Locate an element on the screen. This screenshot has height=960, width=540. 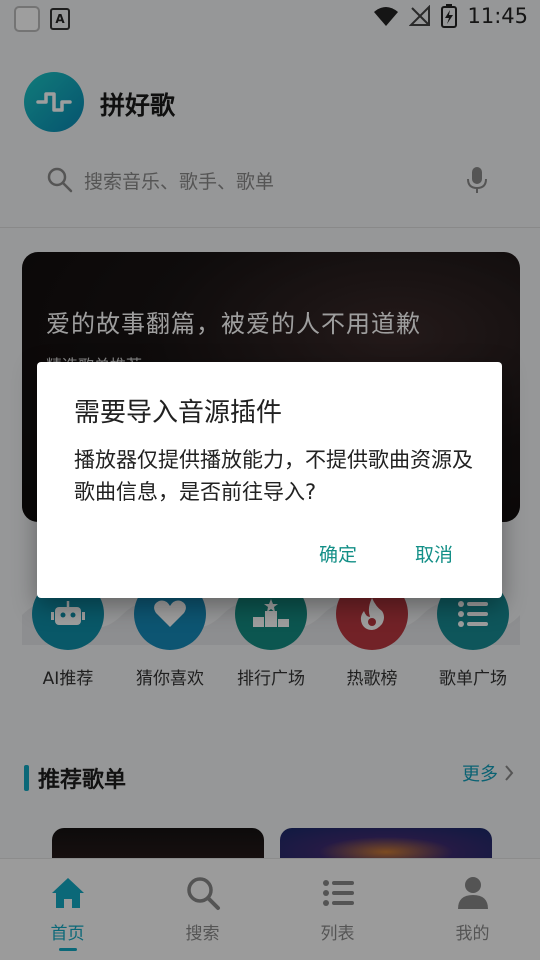
dialog-title: 需要导入音源插件 is located at coordinates (178, 413).